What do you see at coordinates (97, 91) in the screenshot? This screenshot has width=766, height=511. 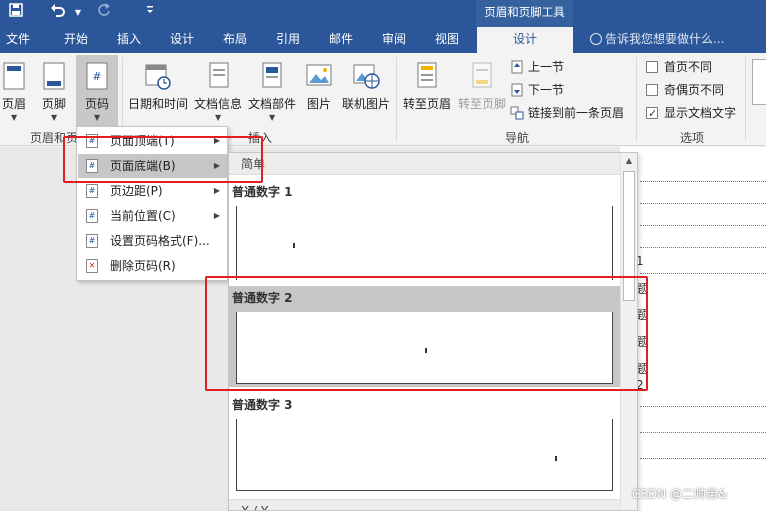 I see `page-number-button: # 页码 ▼` at bounding box center [97, 91].